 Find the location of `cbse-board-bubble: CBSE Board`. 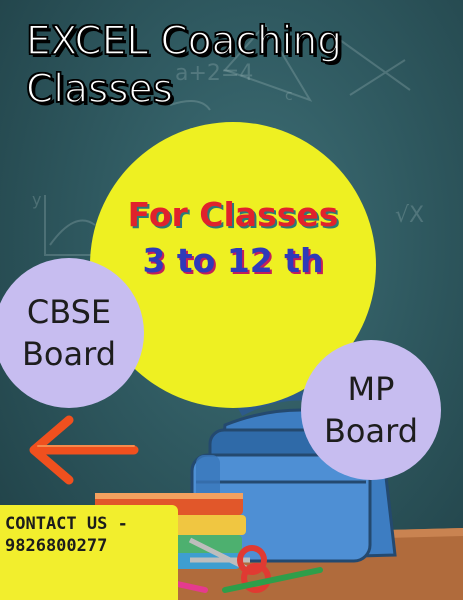

cbse-board-bubble: CBSE Board is located at coordinates (72, 333).